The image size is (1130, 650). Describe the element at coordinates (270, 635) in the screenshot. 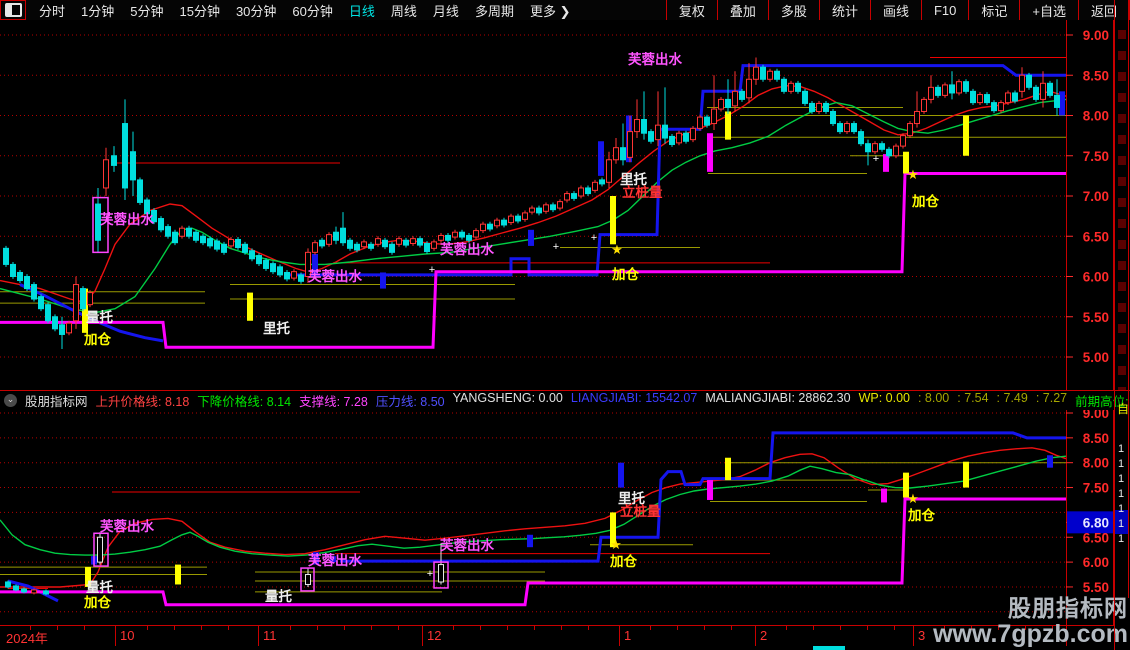

I see `timeline-label-2: 11` at that location.